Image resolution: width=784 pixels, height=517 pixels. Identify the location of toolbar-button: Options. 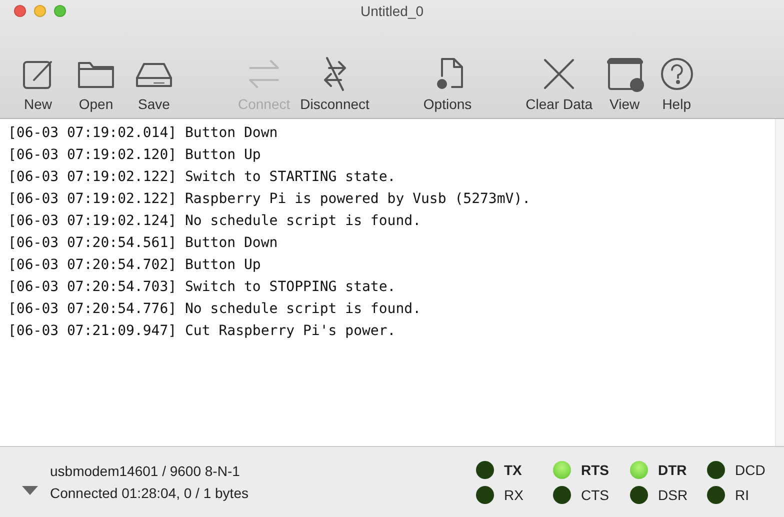
(447, 84).